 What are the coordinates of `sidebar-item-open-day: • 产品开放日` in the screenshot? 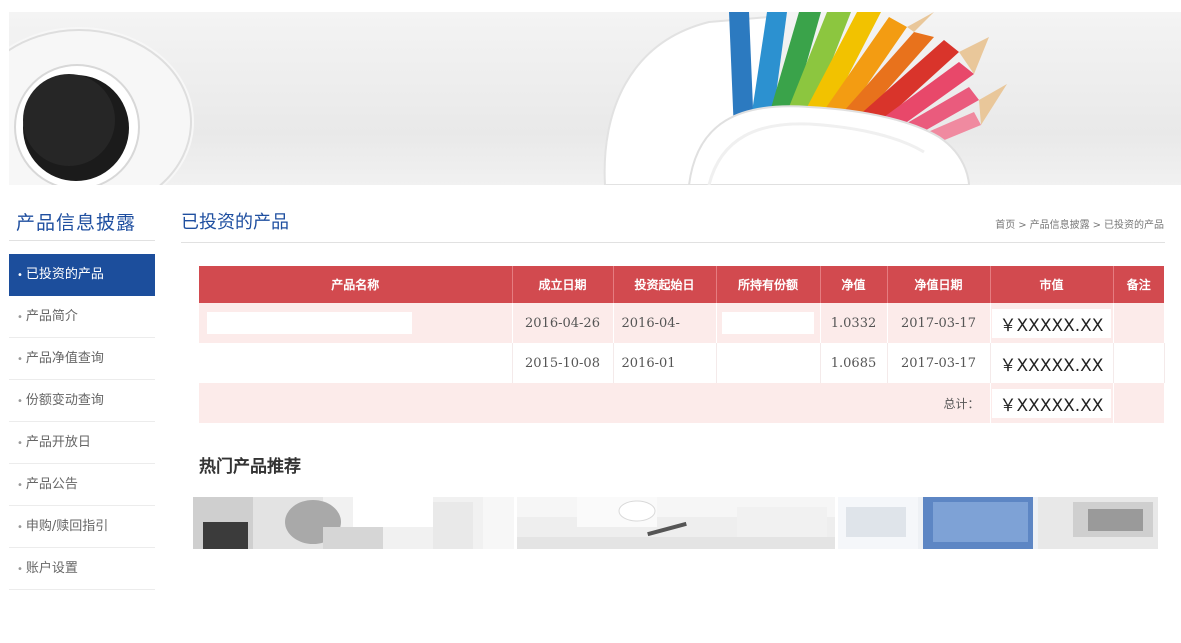 It's located at (82, 443).